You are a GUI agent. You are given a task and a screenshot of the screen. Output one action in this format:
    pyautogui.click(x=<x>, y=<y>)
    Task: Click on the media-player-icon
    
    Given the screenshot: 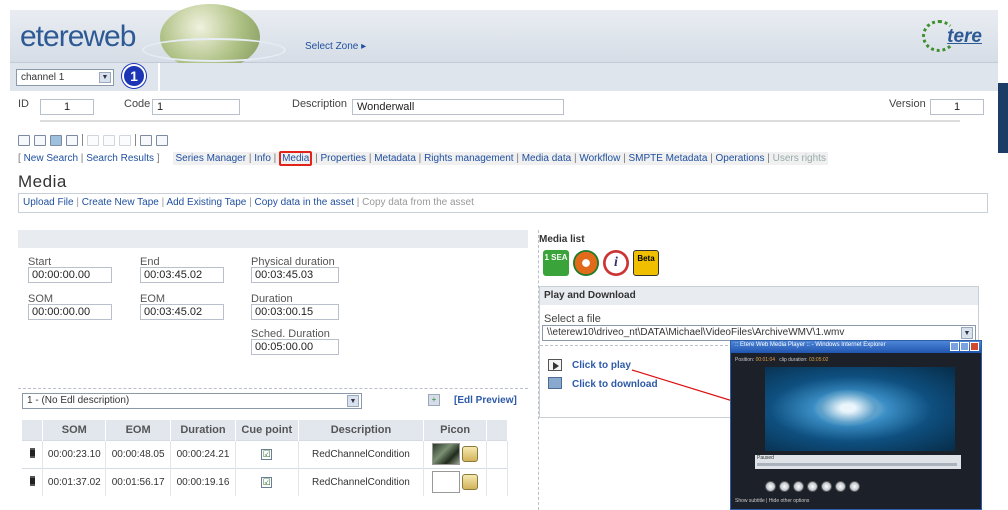 What is the action you would take?
    pyautogui.click(x=586, y=263)
    